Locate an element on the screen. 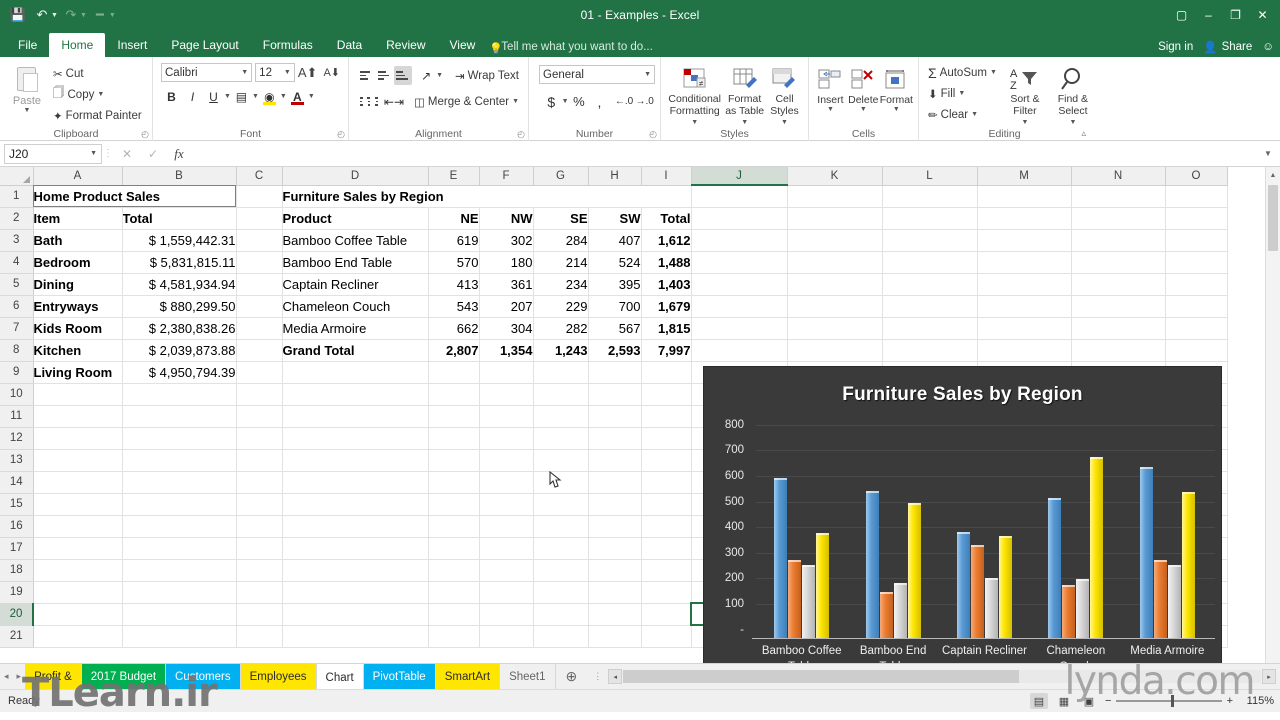 The height and width of the screenshot is (720, 1280). clear-dropdown-icon: ▼ is located at coordinates (974, 114).